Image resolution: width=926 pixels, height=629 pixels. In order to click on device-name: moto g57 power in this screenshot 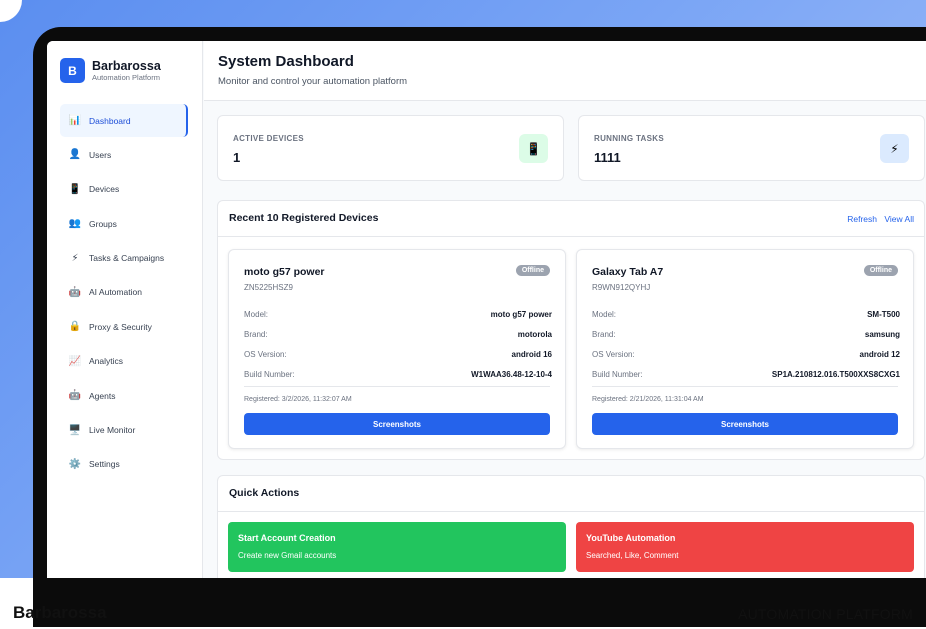, I will do `click(284, 272)`.